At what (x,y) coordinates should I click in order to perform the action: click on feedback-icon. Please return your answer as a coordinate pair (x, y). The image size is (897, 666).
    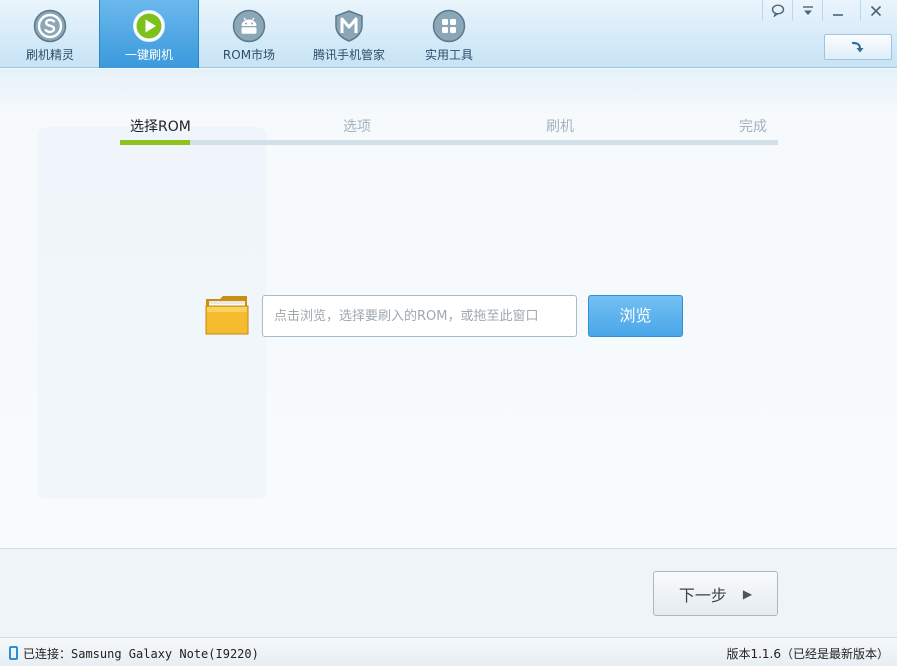
    Looking at the image, I should click on (777, 10).